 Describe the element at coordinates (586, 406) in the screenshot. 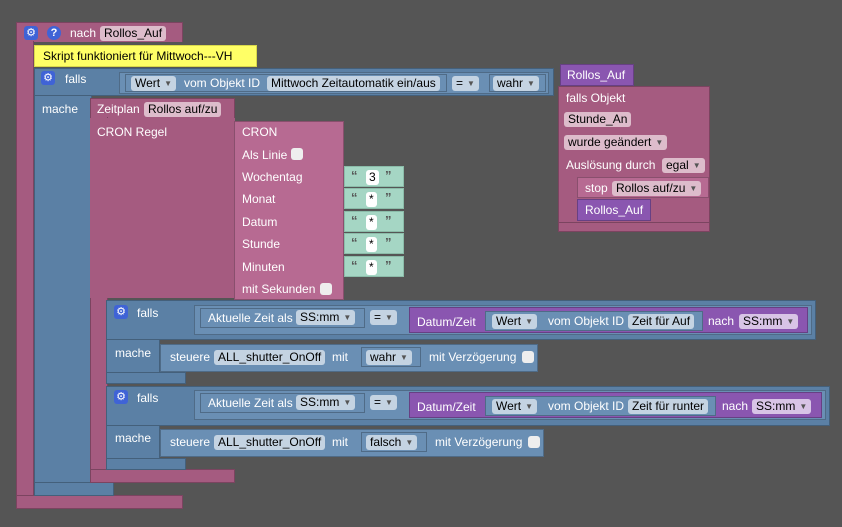

I see `if3-vom-objekt-label: vom Objekt ID` at that location.